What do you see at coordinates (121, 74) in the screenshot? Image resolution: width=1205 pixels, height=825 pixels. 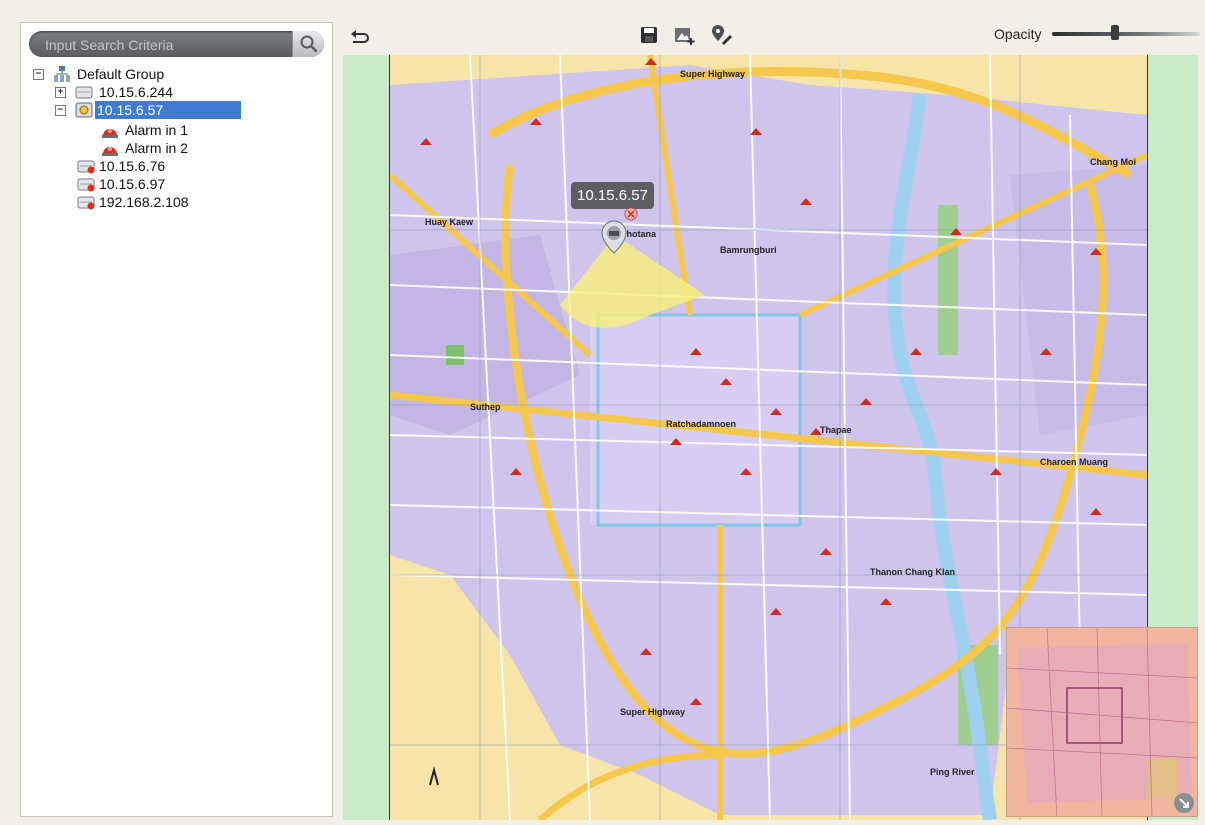 I see `tree-root-label: Default Group` at bounding box center [121, 74].